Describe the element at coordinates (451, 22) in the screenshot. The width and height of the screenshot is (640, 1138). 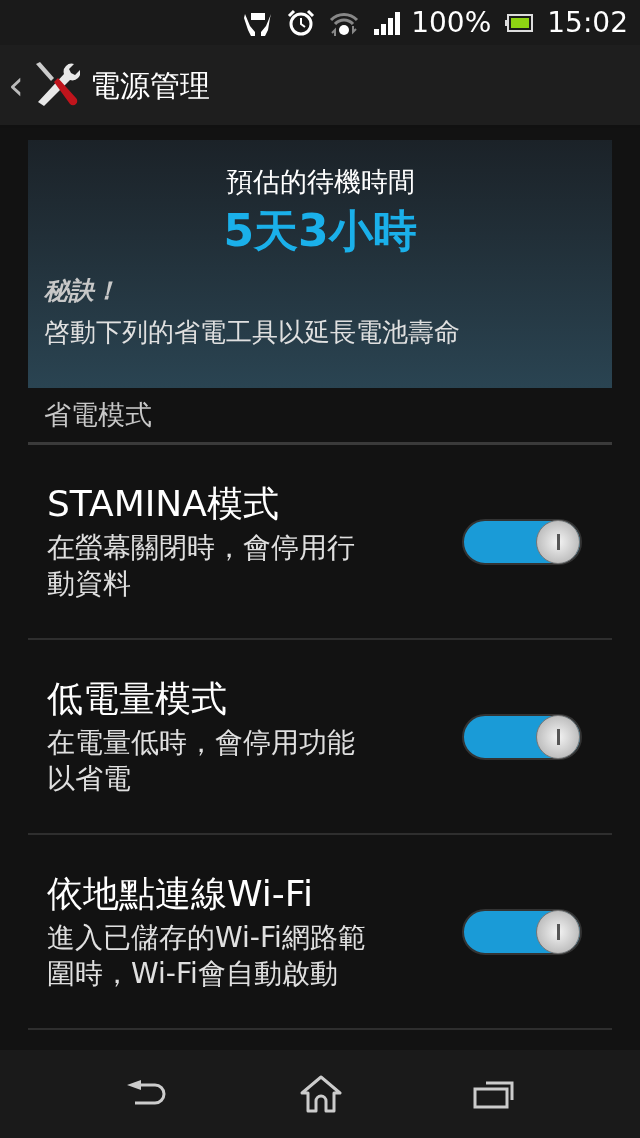
I see `battery-percent: 100%` at that location.